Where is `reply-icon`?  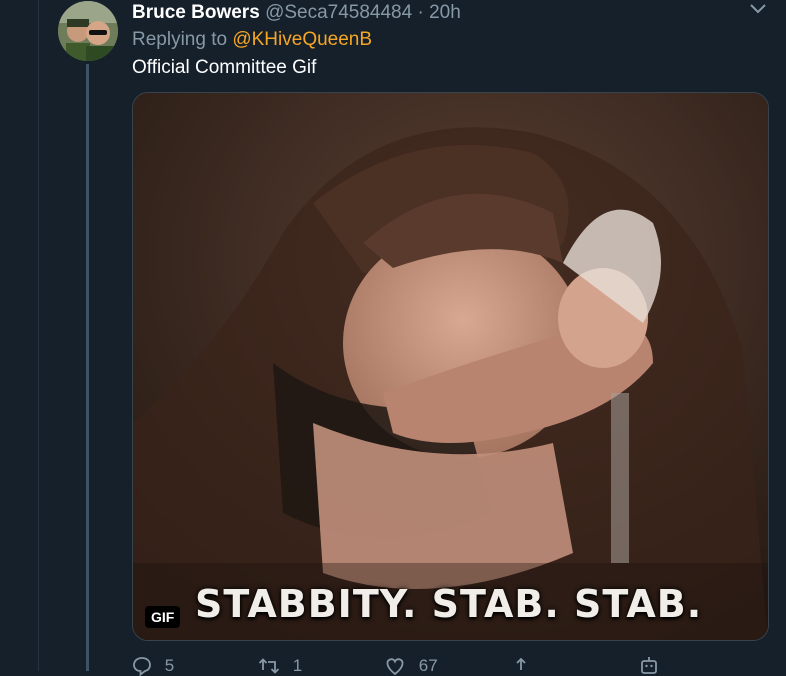 reply-icon is located at coordinates (144, 666).